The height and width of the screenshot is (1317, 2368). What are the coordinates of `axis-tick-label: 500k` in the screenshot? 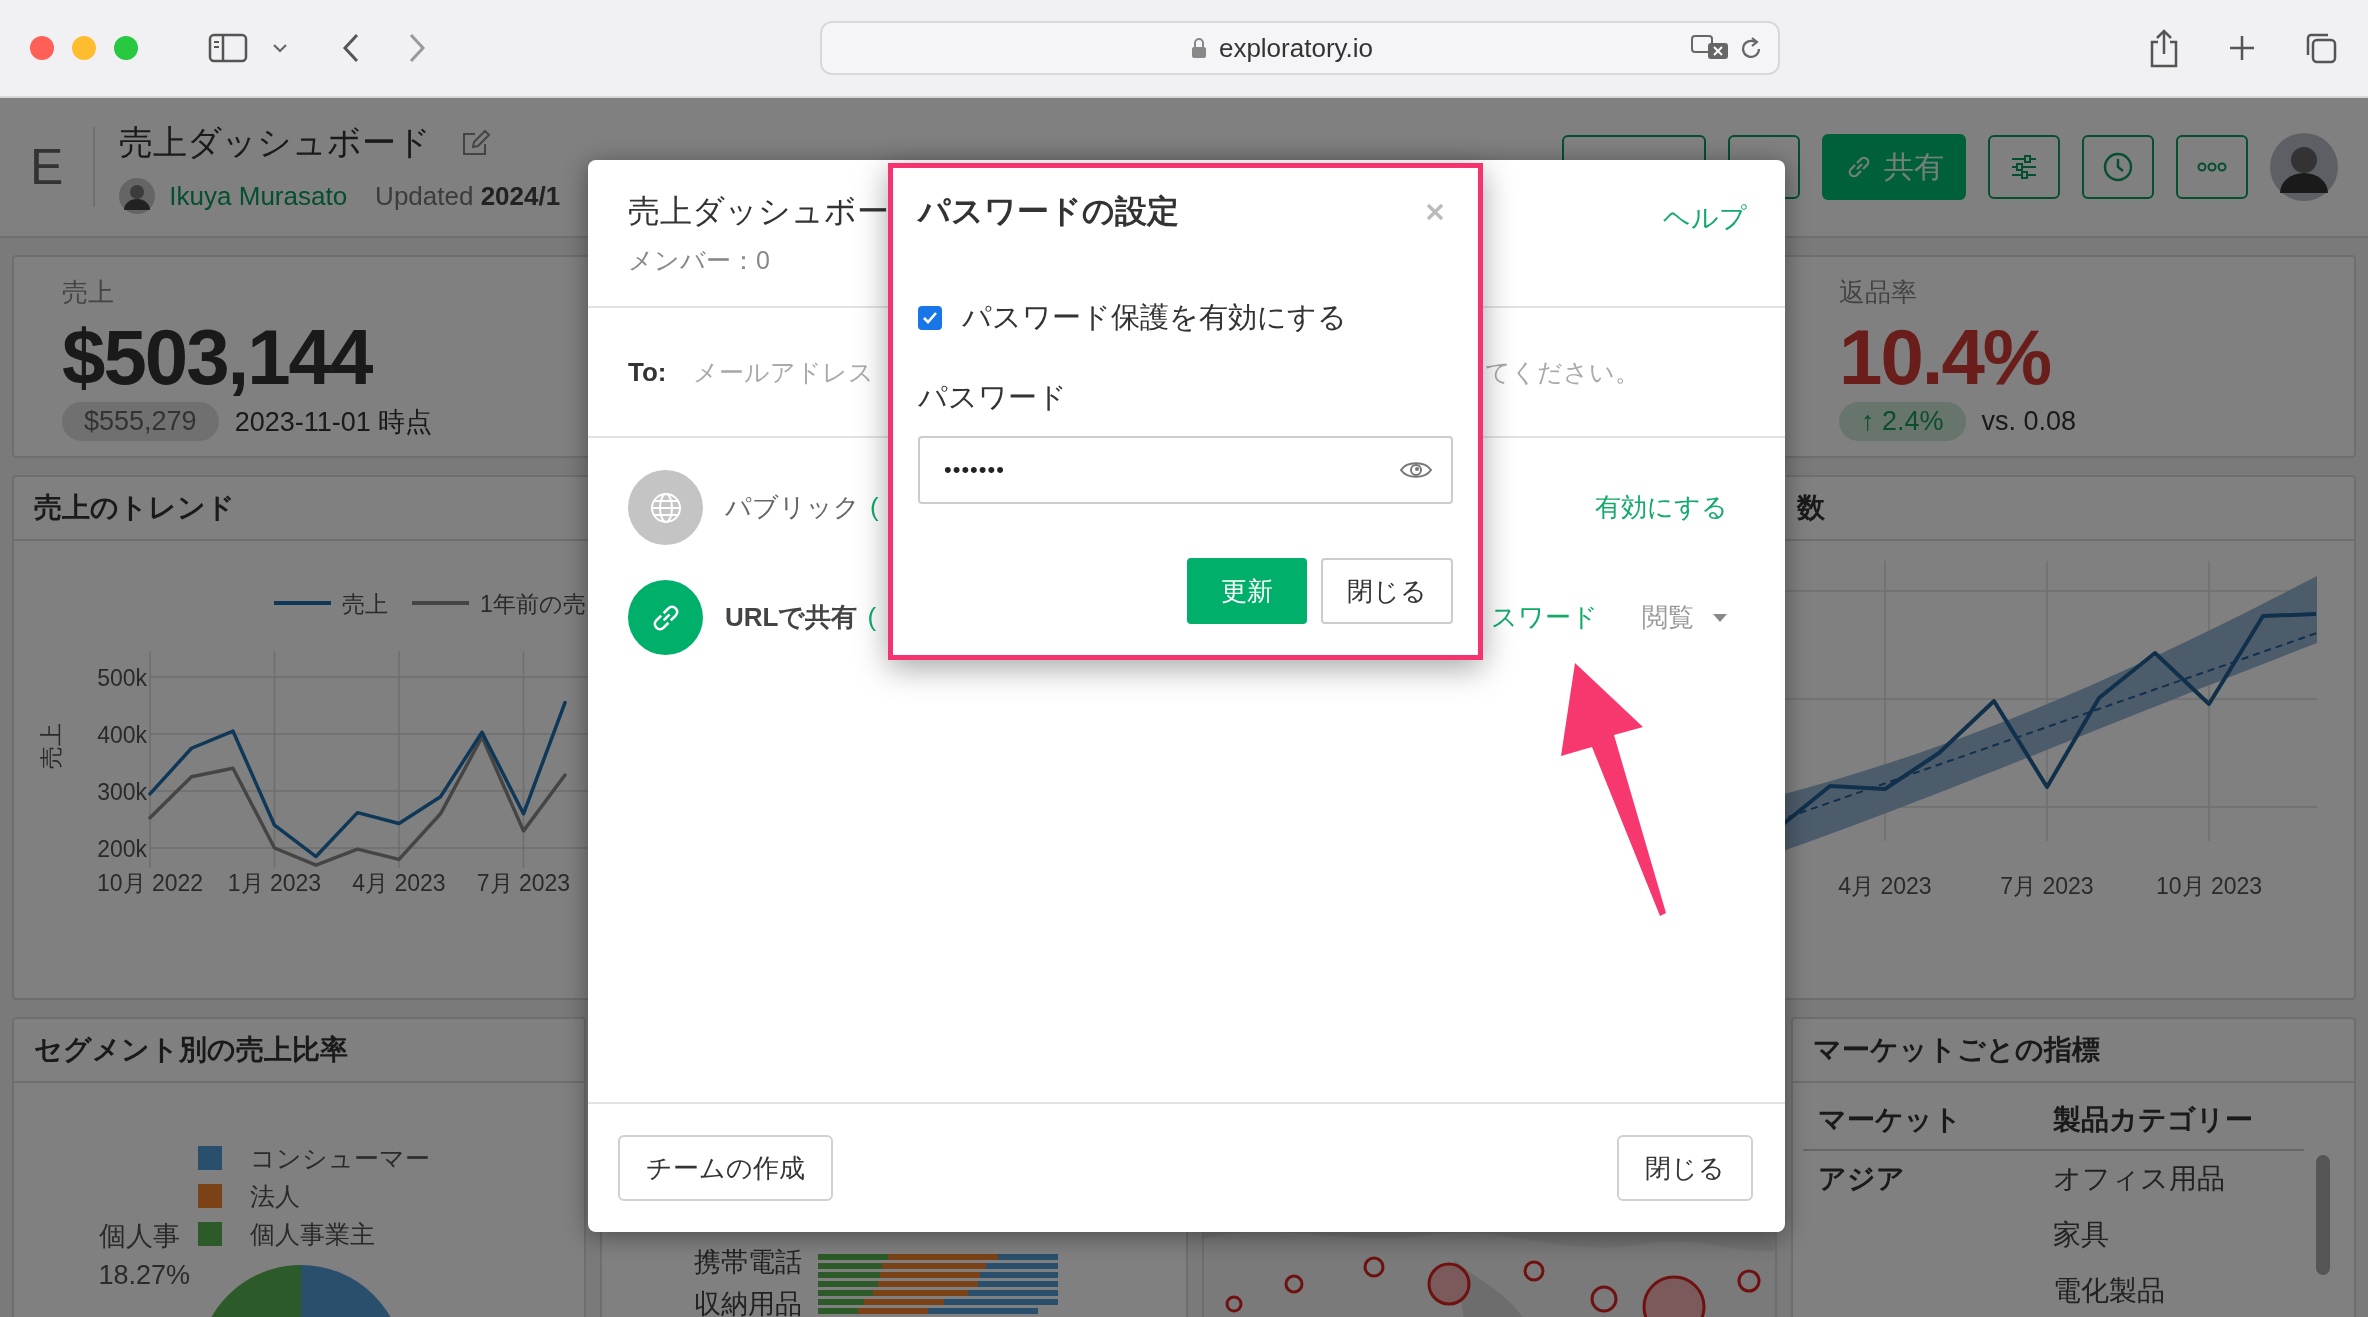 It's located at (122, 678).